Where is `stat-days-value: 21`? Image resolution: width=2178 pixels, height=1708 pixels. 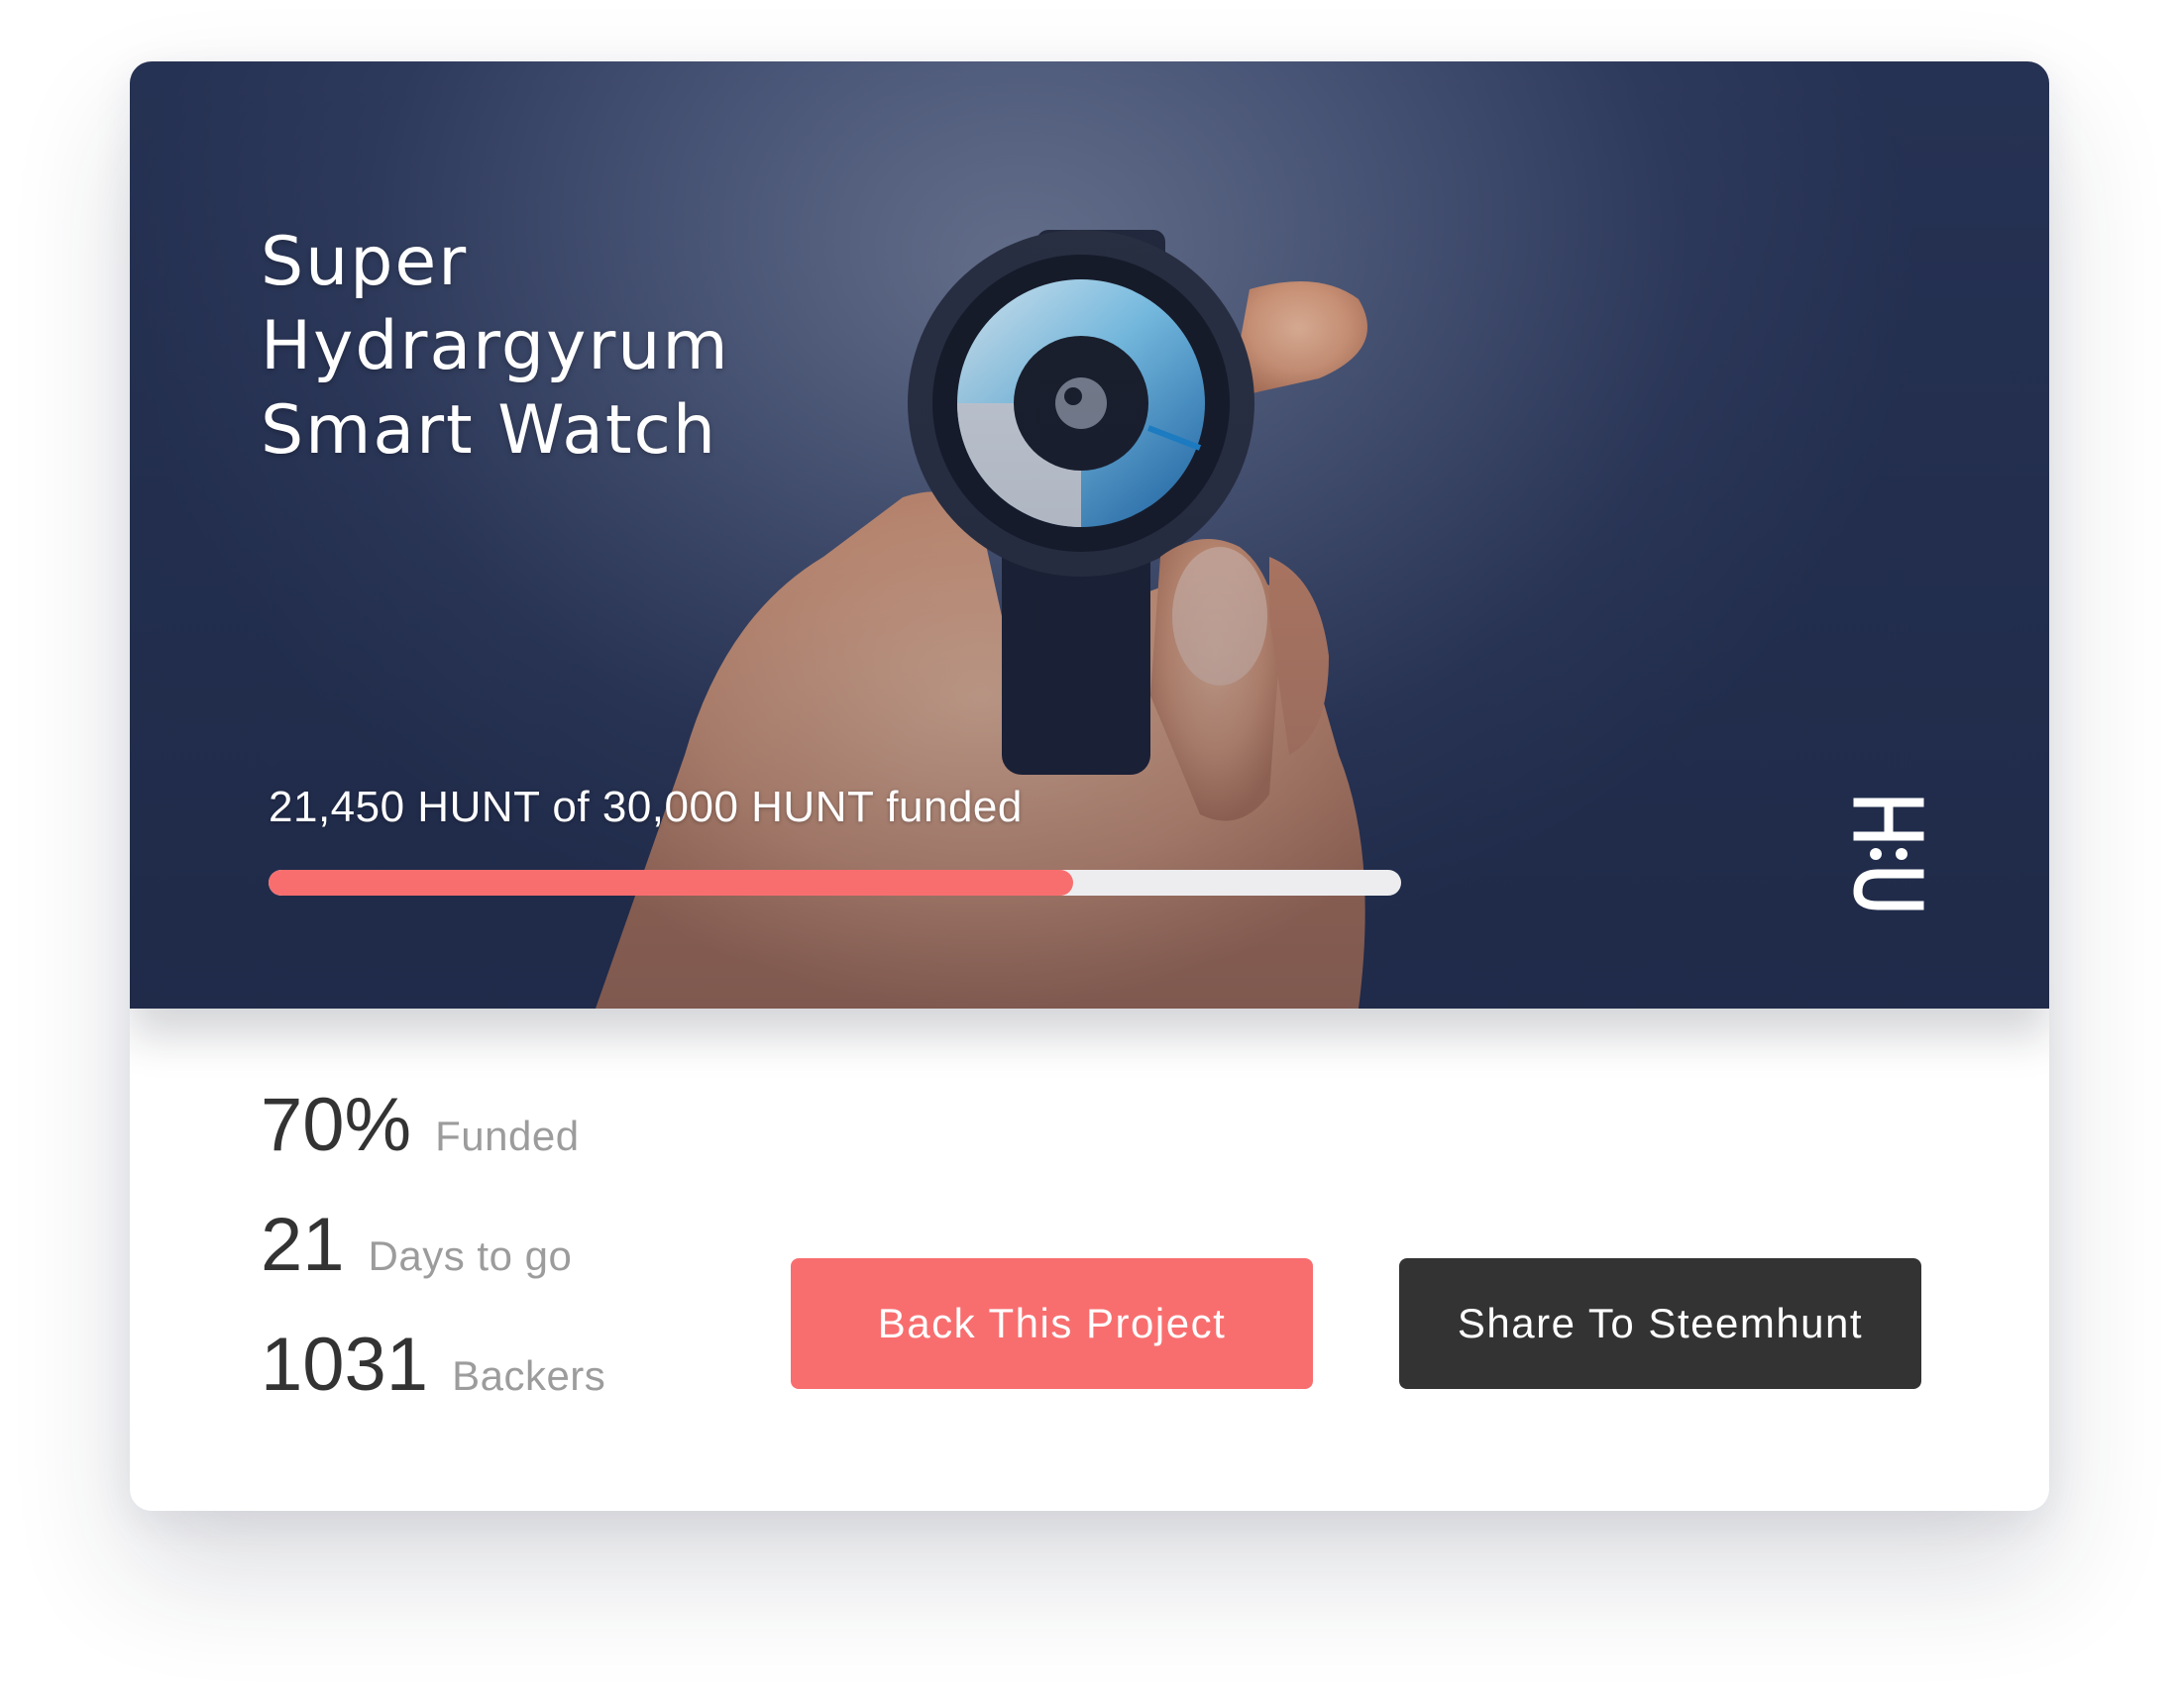 stat-days-value: 21 is located at coordinates (303, 1245).